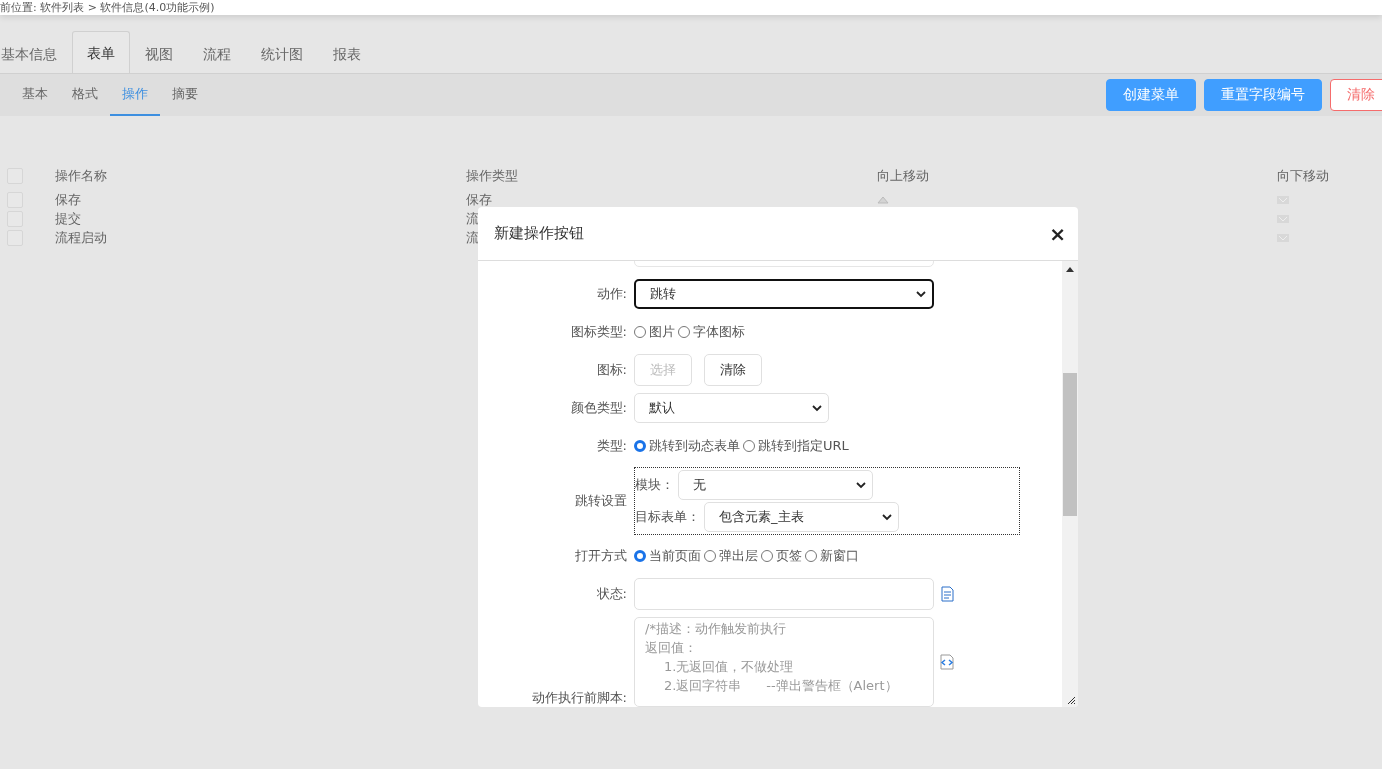 The height and width of the screenshot is (769, 1382). I want to click on breadcrumb: 前位置: 软件列表 > 软件信息(4.0功能示例), so click(107, 7).